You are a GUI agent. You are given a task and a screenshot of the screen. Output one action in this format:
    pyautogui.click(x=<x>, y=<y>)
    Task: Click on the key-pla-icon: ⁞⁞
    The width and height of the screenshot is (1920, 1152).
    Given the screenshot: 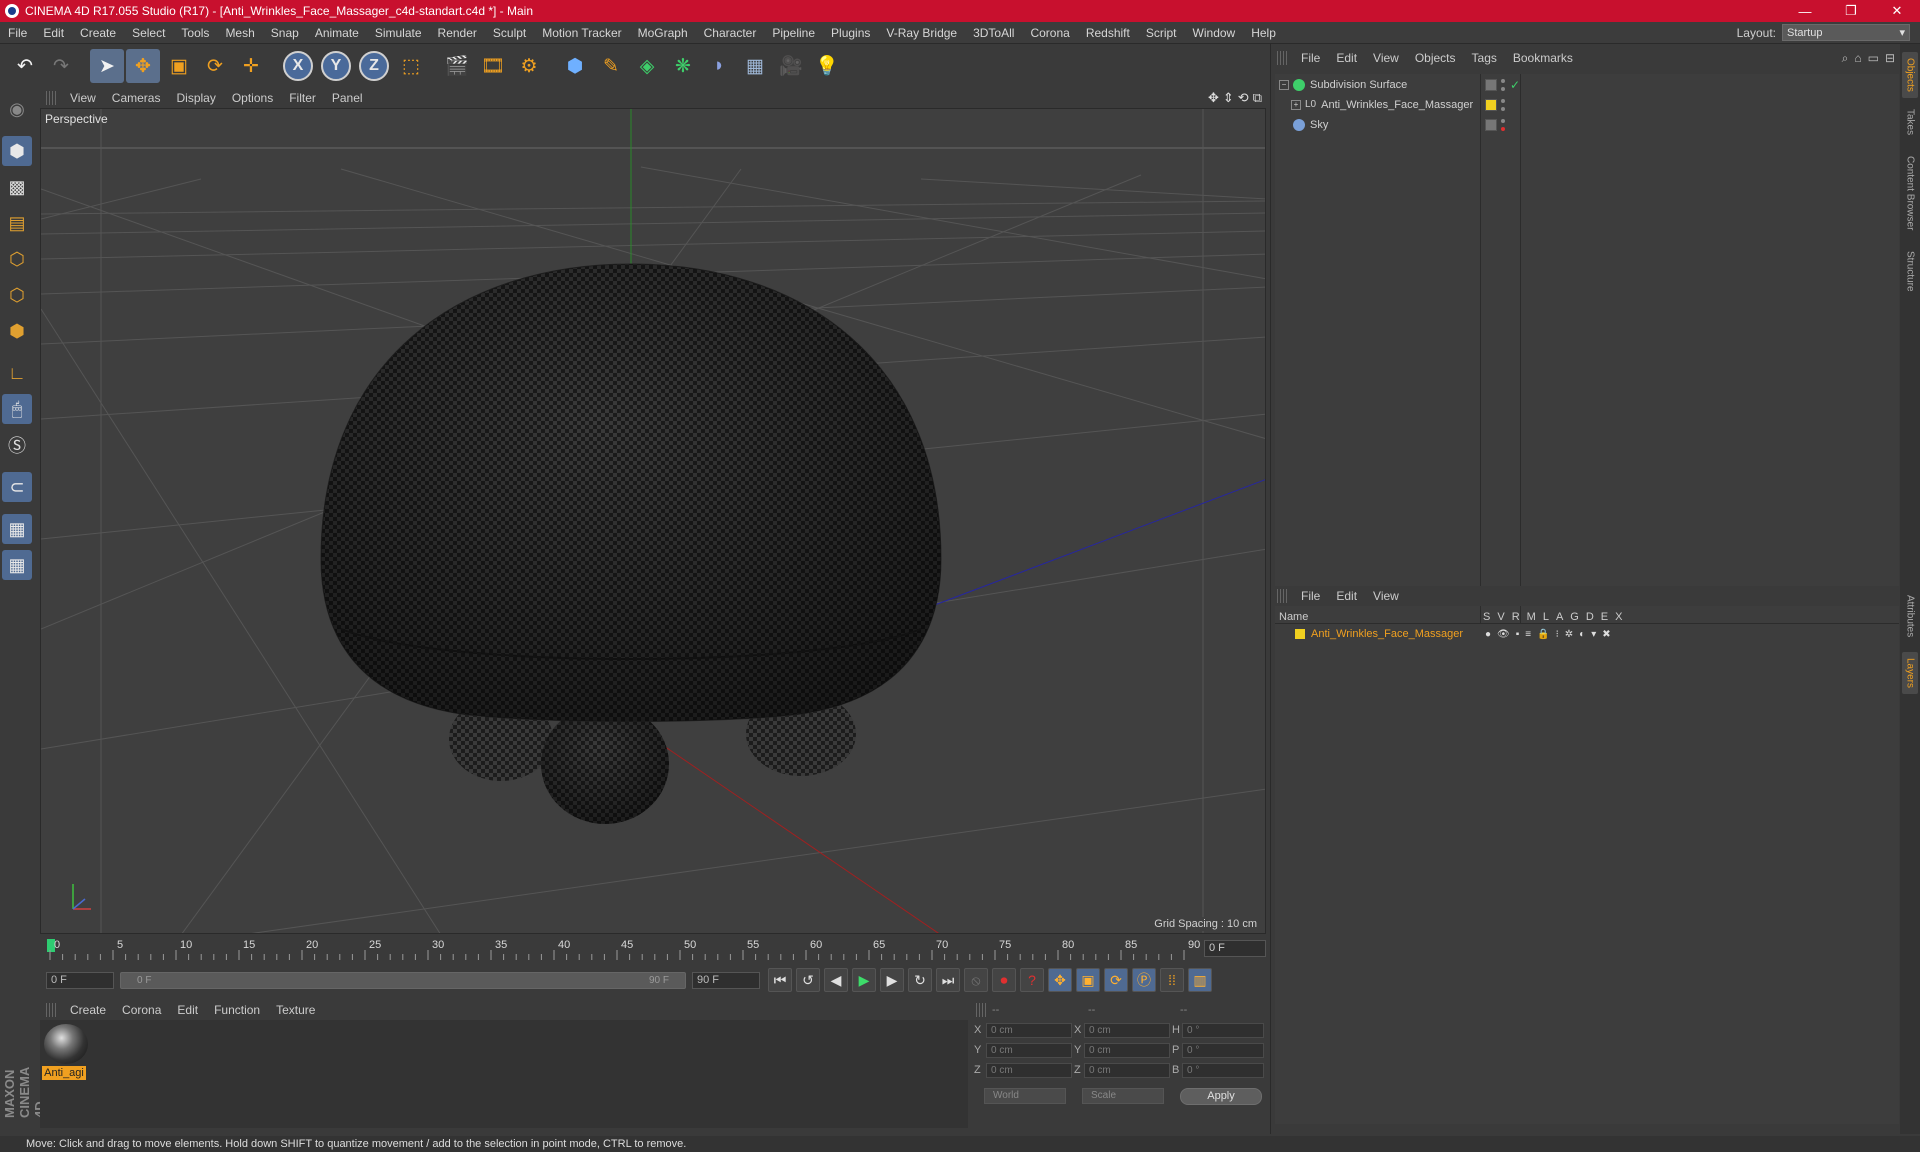 What is the action you would take?
    pyautogui.click(x=1172, y=980)
    